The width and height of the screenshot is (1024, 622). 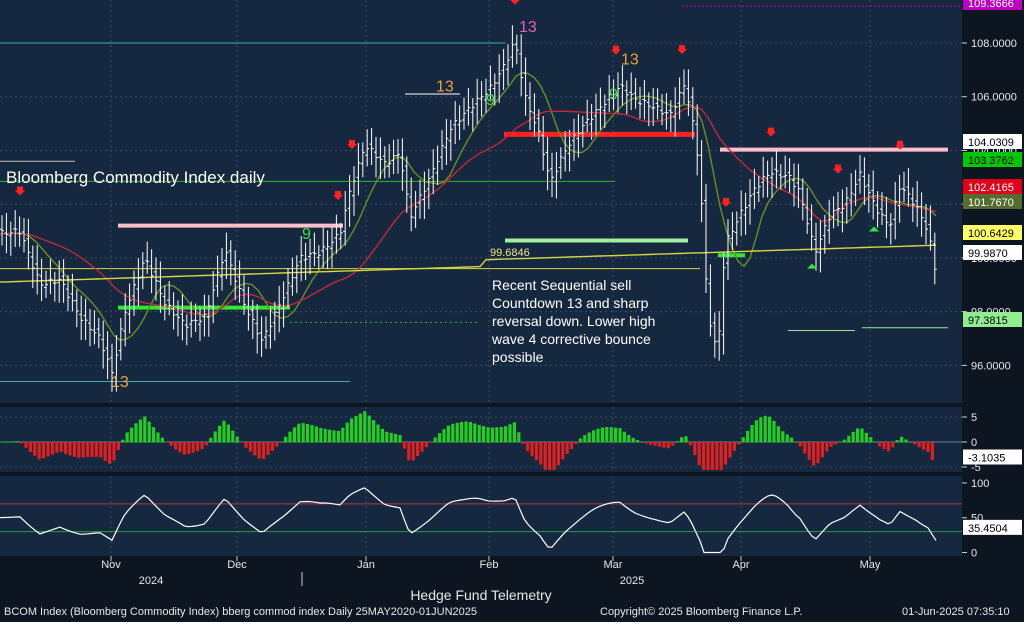 I want to click on x-year-label: 2024, so click(x=151, y=581).